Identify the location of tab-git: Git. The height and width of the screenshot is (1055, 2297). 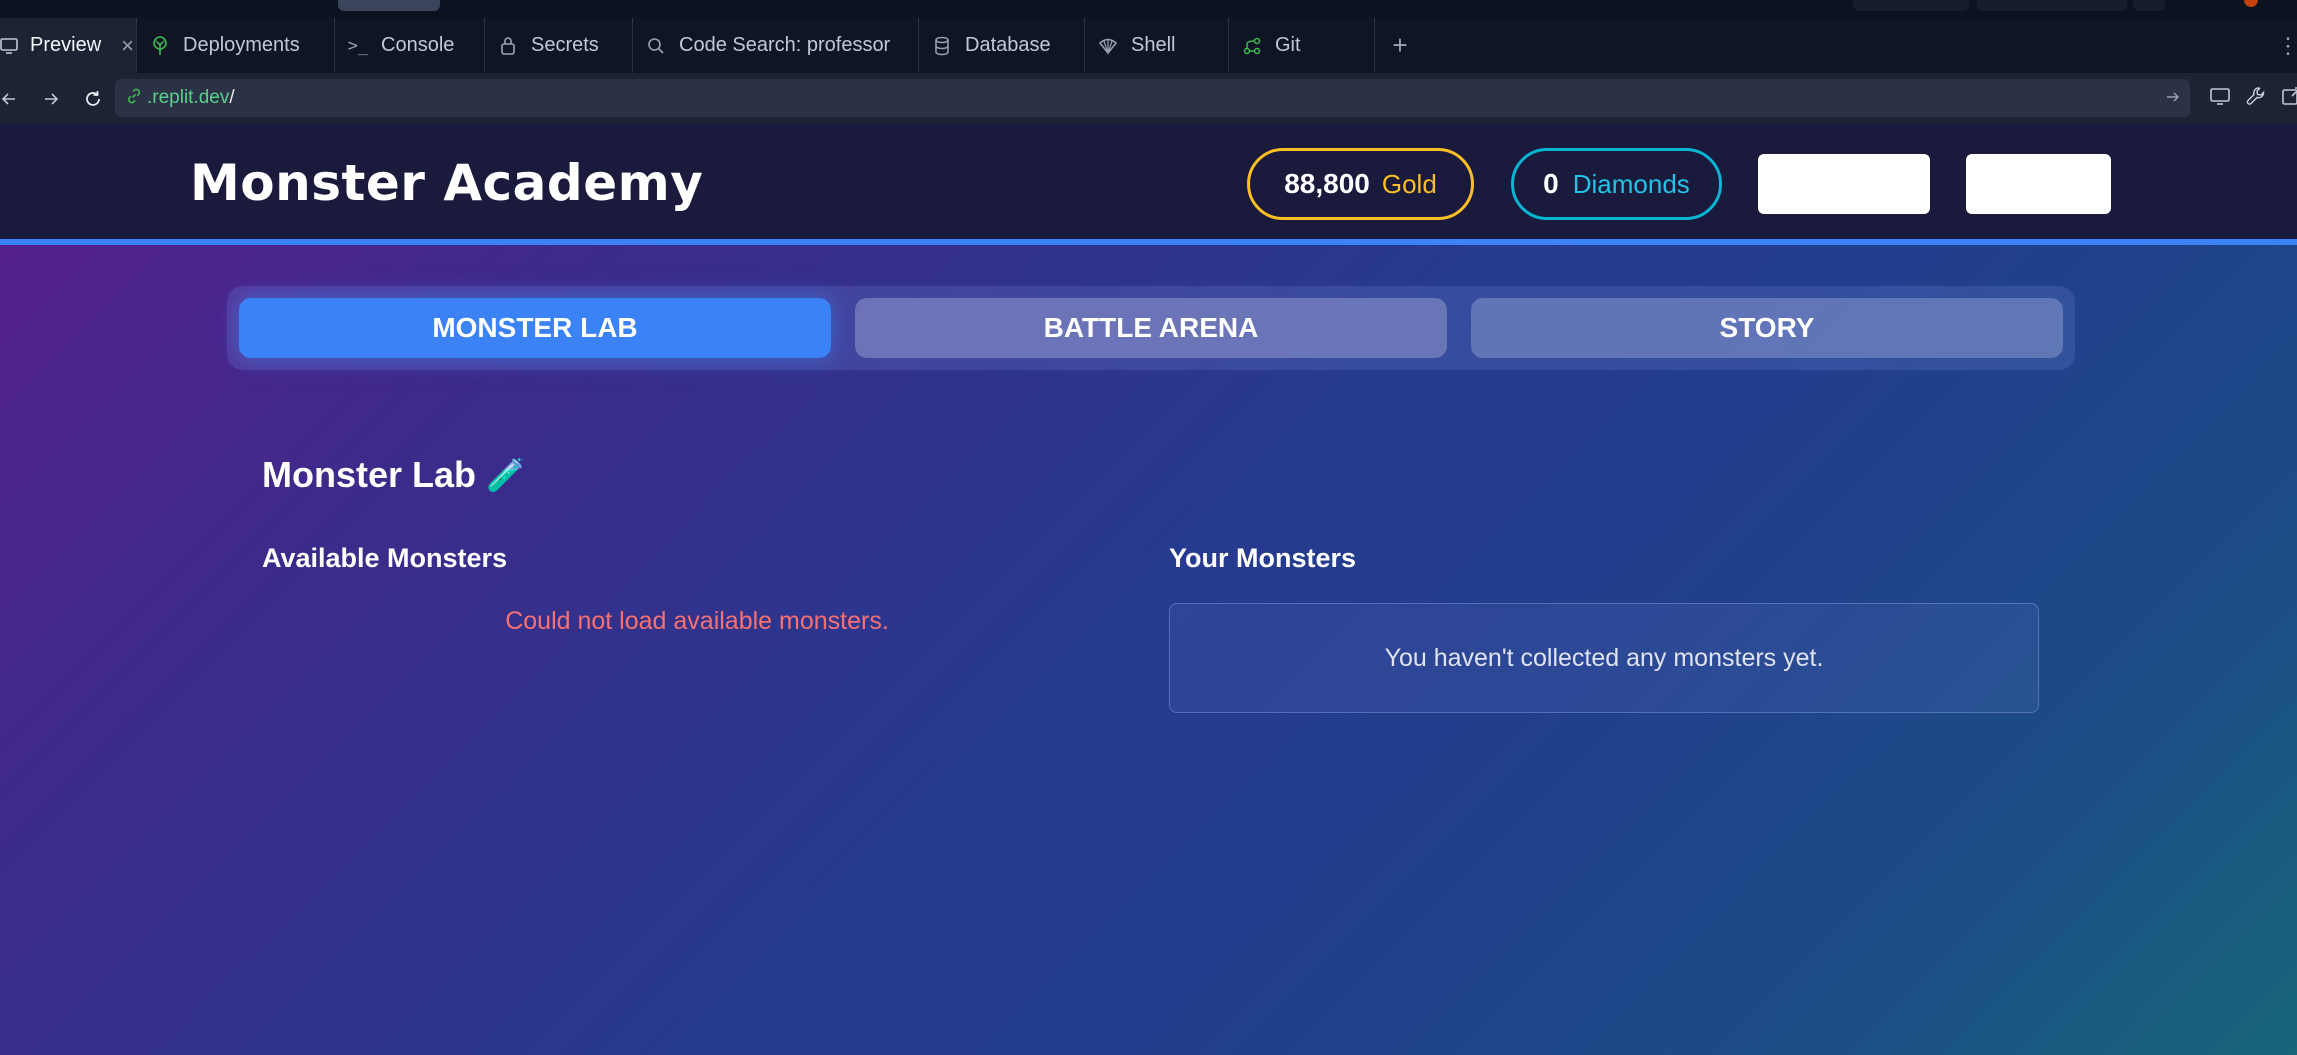
(1302, 45).